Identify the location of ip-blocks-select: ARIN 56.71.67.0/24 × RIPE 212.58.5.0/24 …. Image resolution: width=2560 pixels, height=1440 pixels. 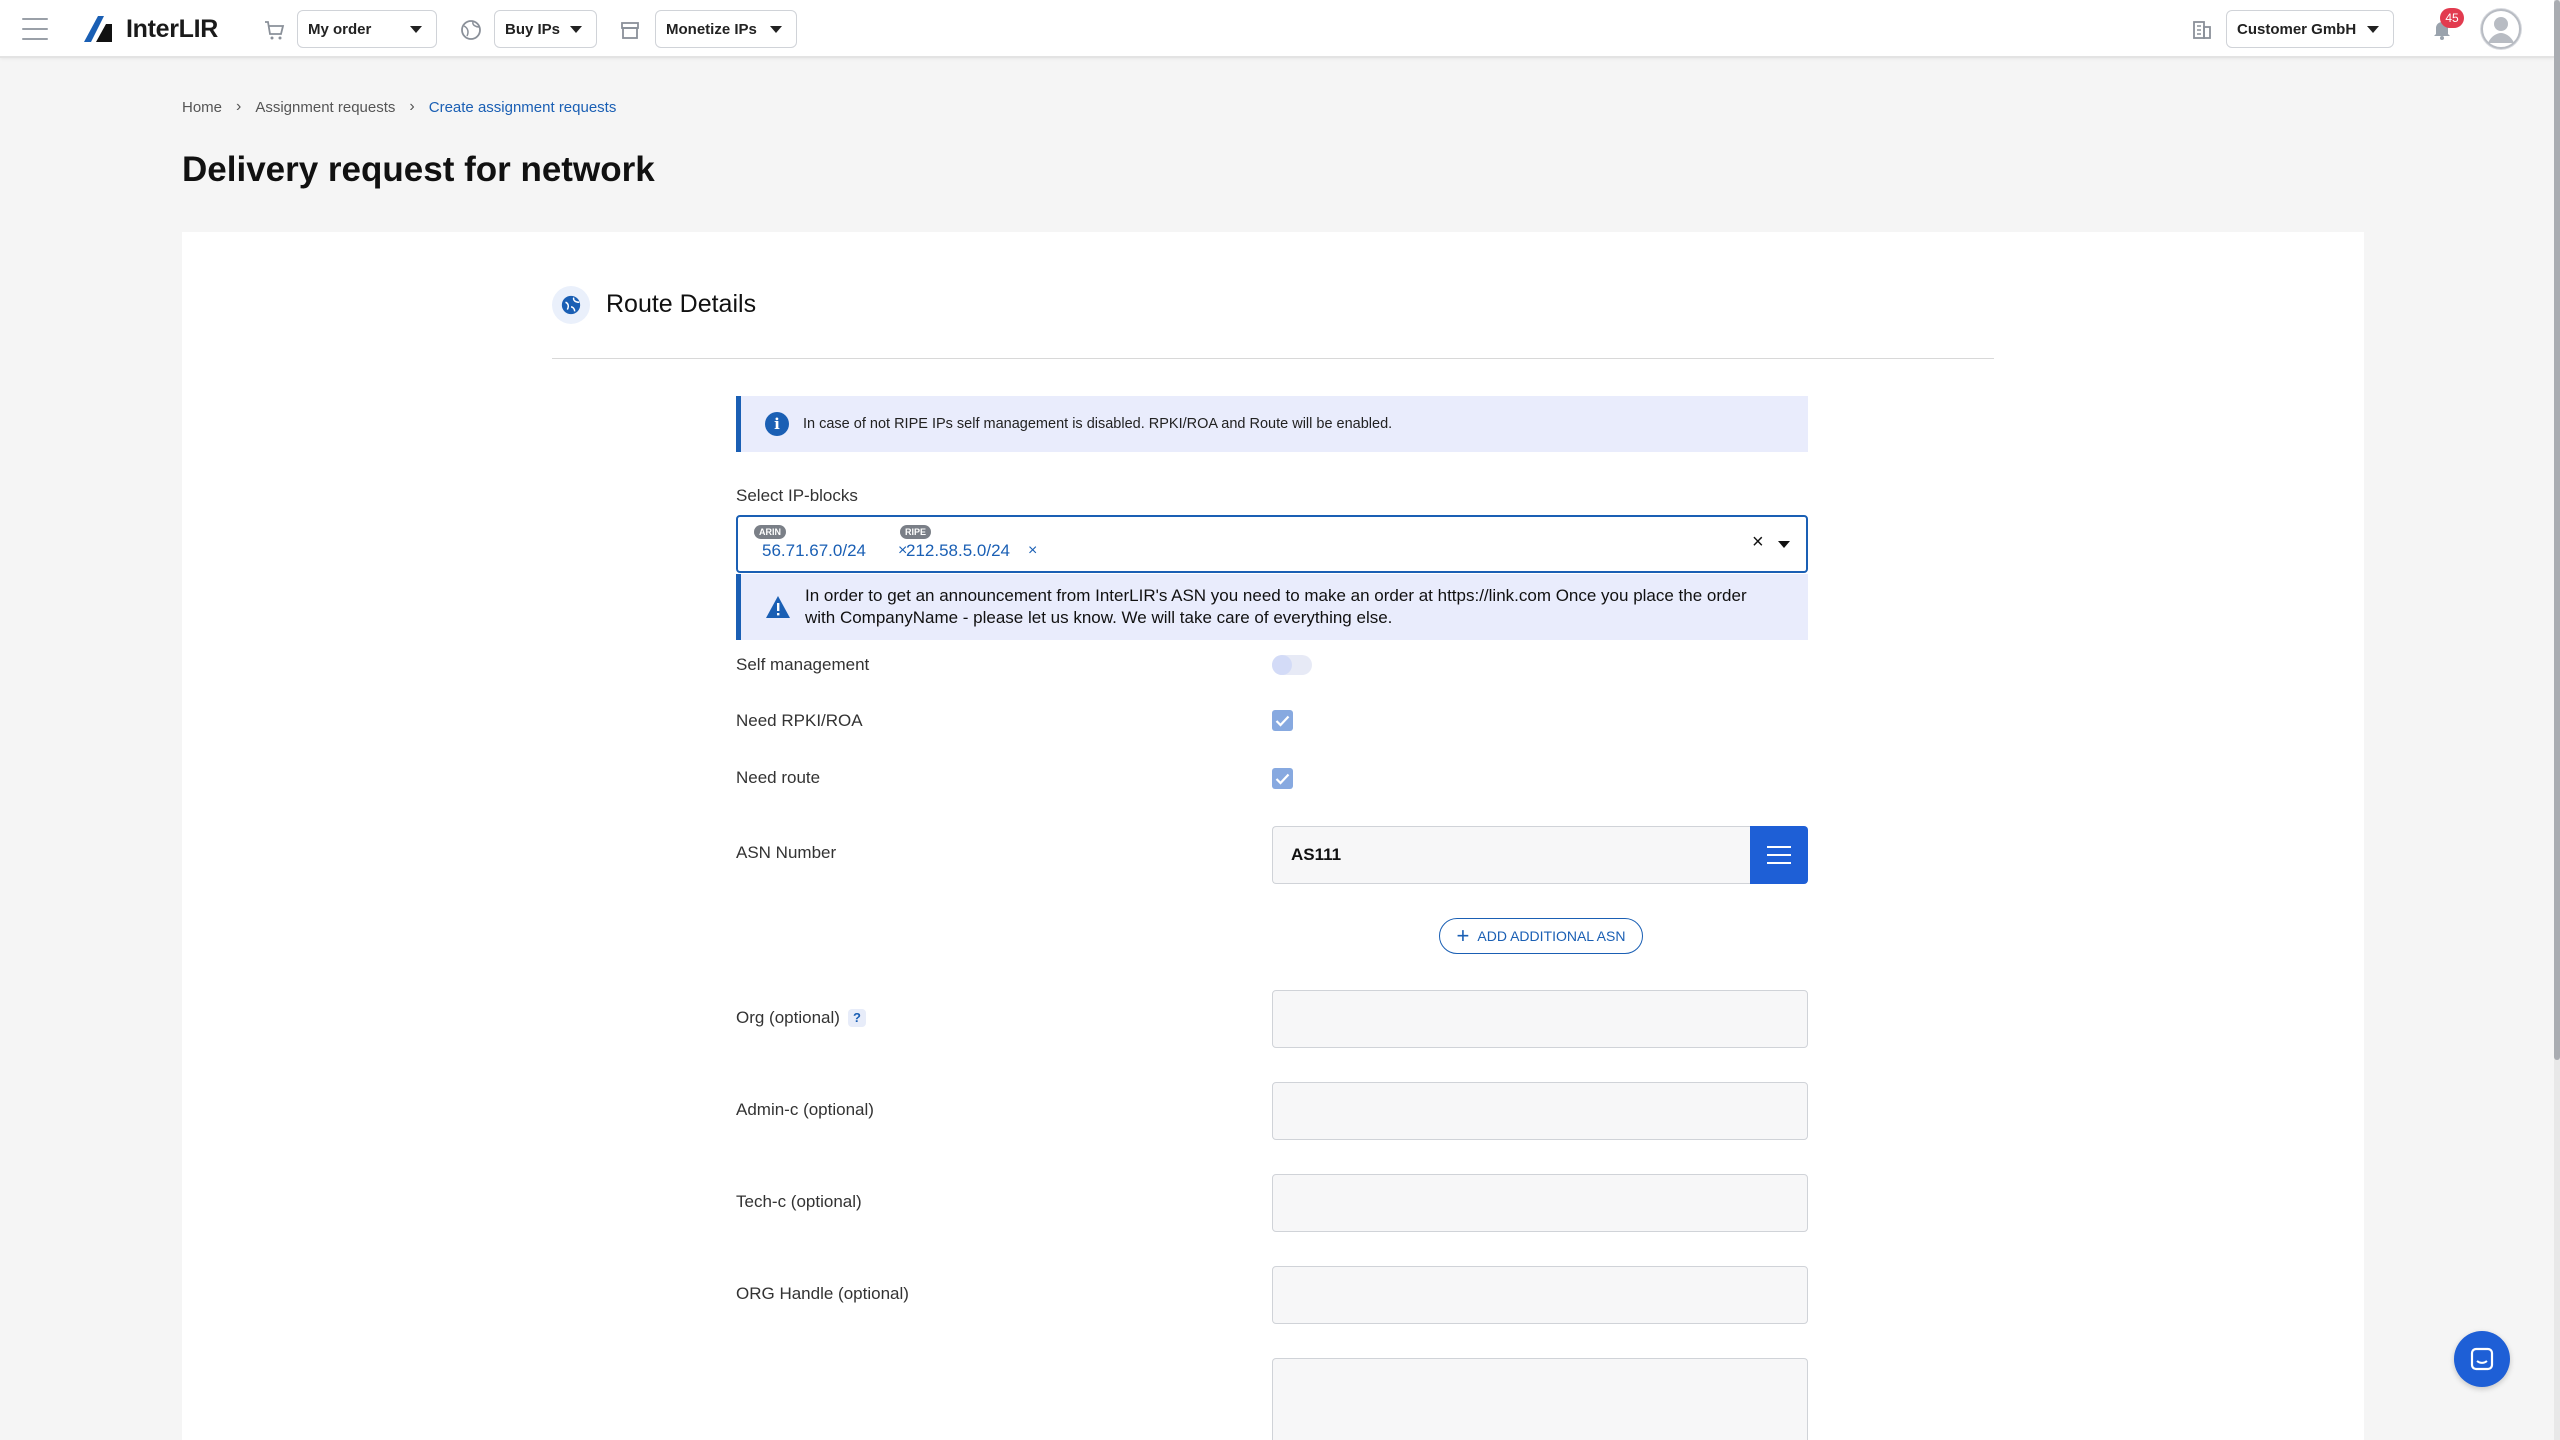
(1272, 544).